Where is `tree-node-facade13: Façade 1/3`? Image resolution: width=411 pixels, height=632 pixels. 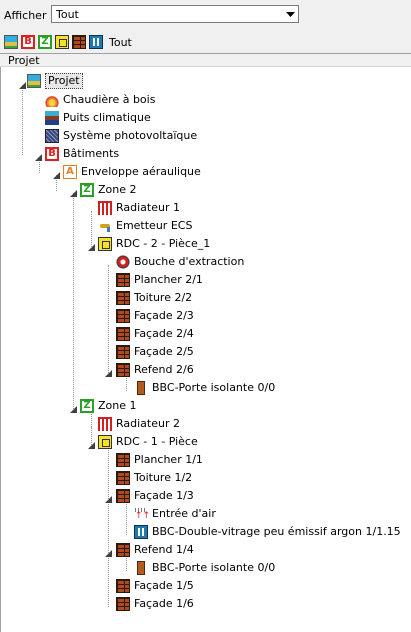 tree-node-facade13: Façade 1/3 is located at coordinates (155, 496).